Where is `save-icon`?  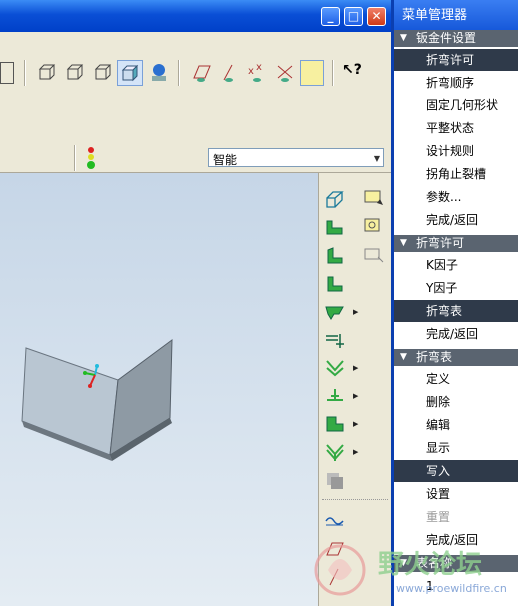
save-icon is located at coordinates (7, 73).